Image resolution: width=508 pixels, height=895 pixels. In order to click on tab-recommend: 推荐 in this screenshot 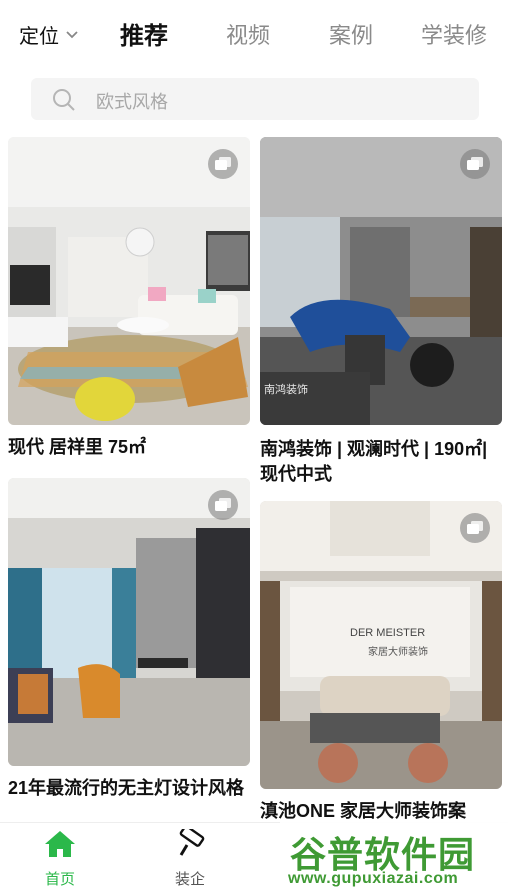, I will do `click(144, 33)`.